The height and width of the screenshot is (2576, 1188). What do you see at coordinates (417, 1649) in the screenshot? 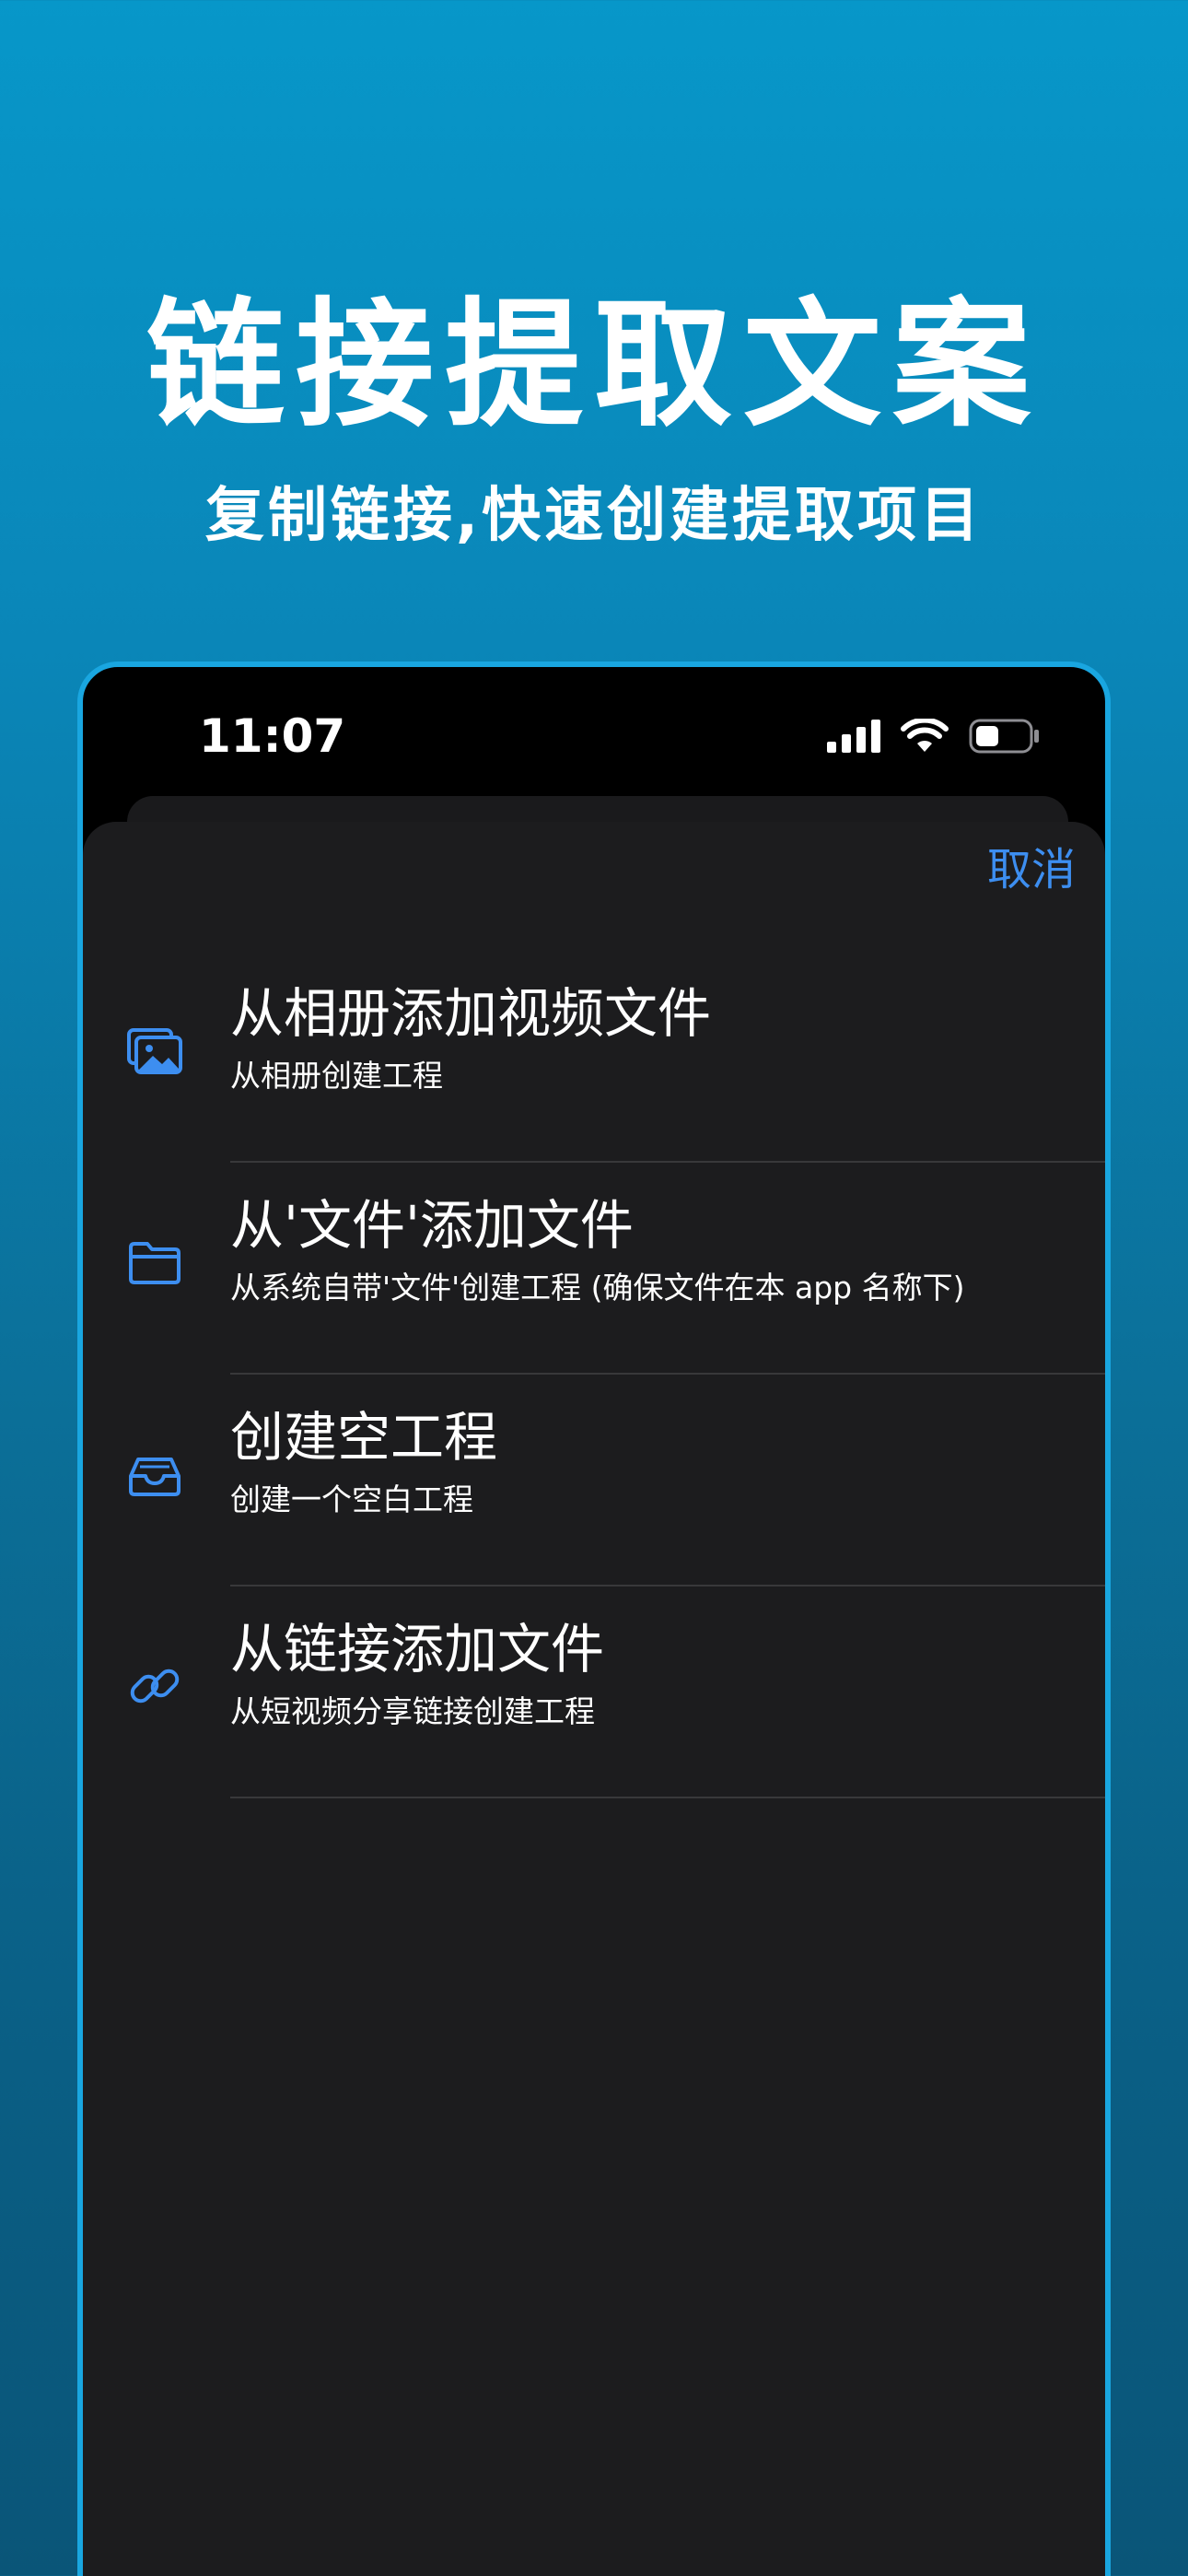
I see `menu-item-title: 从链接添加文件` at bounding box center [417, 1649].